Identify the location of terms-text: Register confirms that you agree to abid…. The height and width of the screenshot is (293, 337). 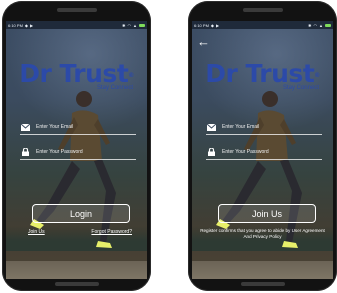
(262, 234).